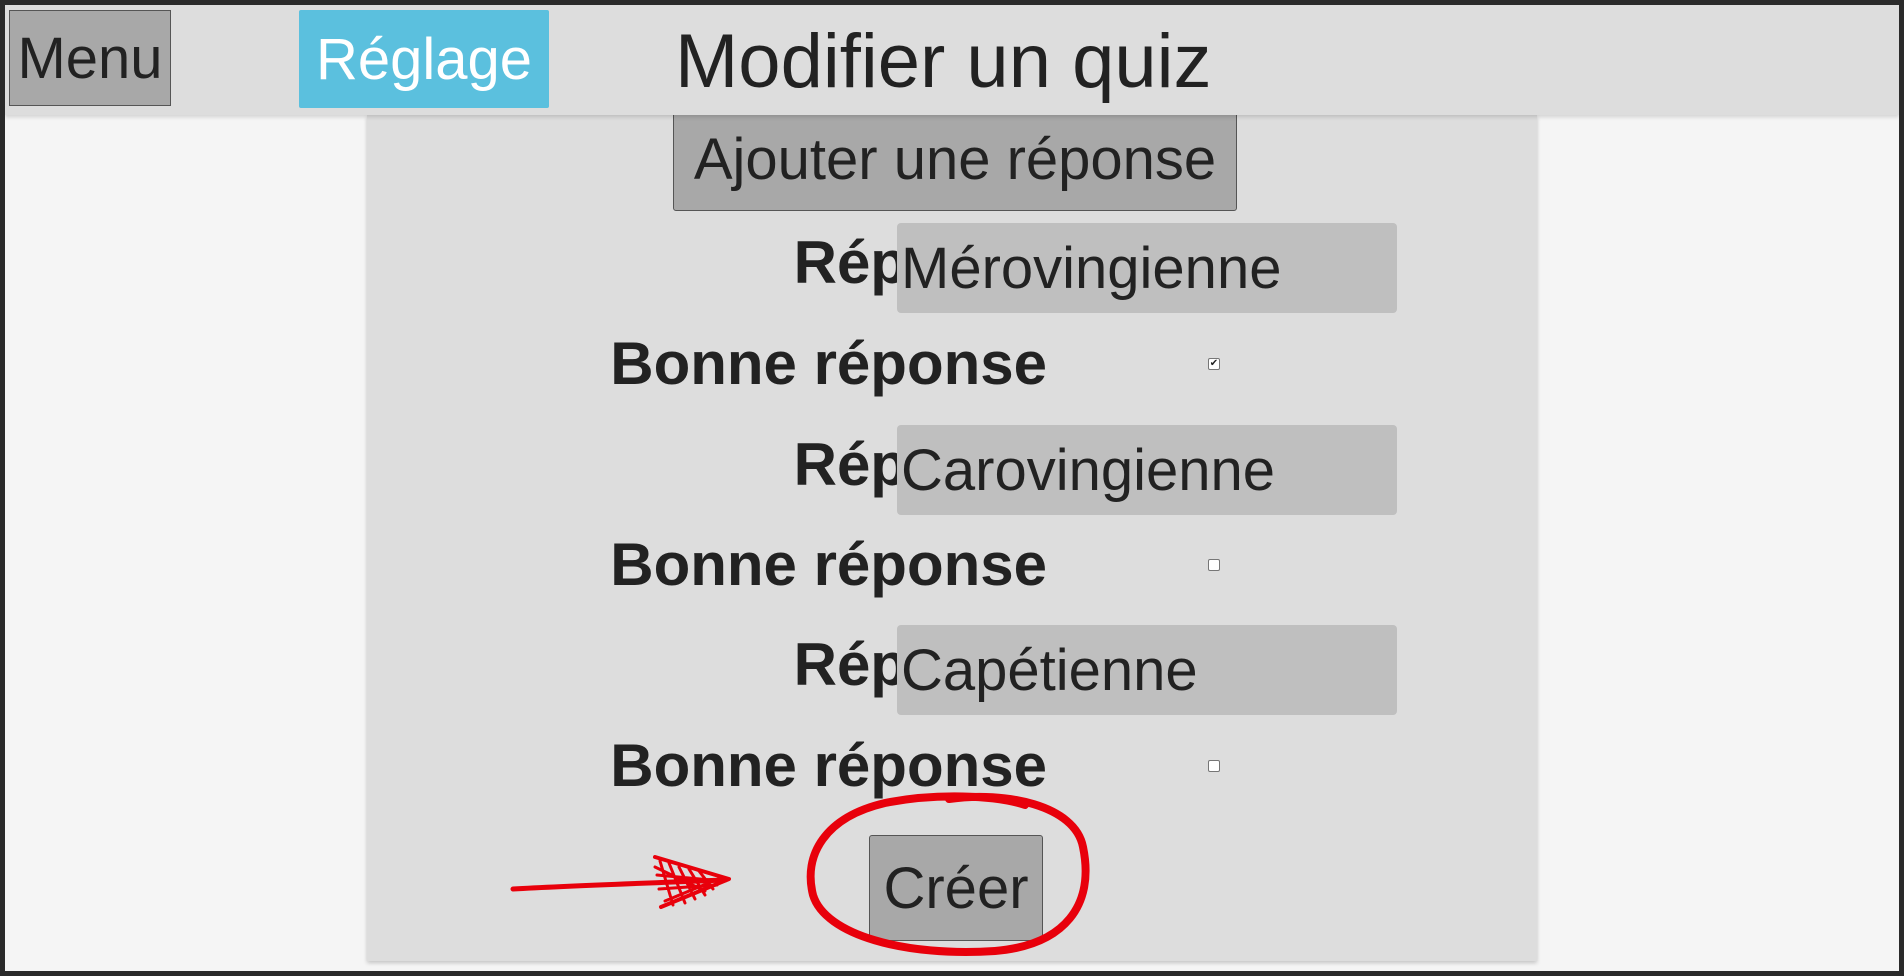 This screenshot has width=1904, height=976. What do you see at coordinates (424, 59) in the screenshot?
I see `settings-button: Réglage` at bounding box center [424, 59].